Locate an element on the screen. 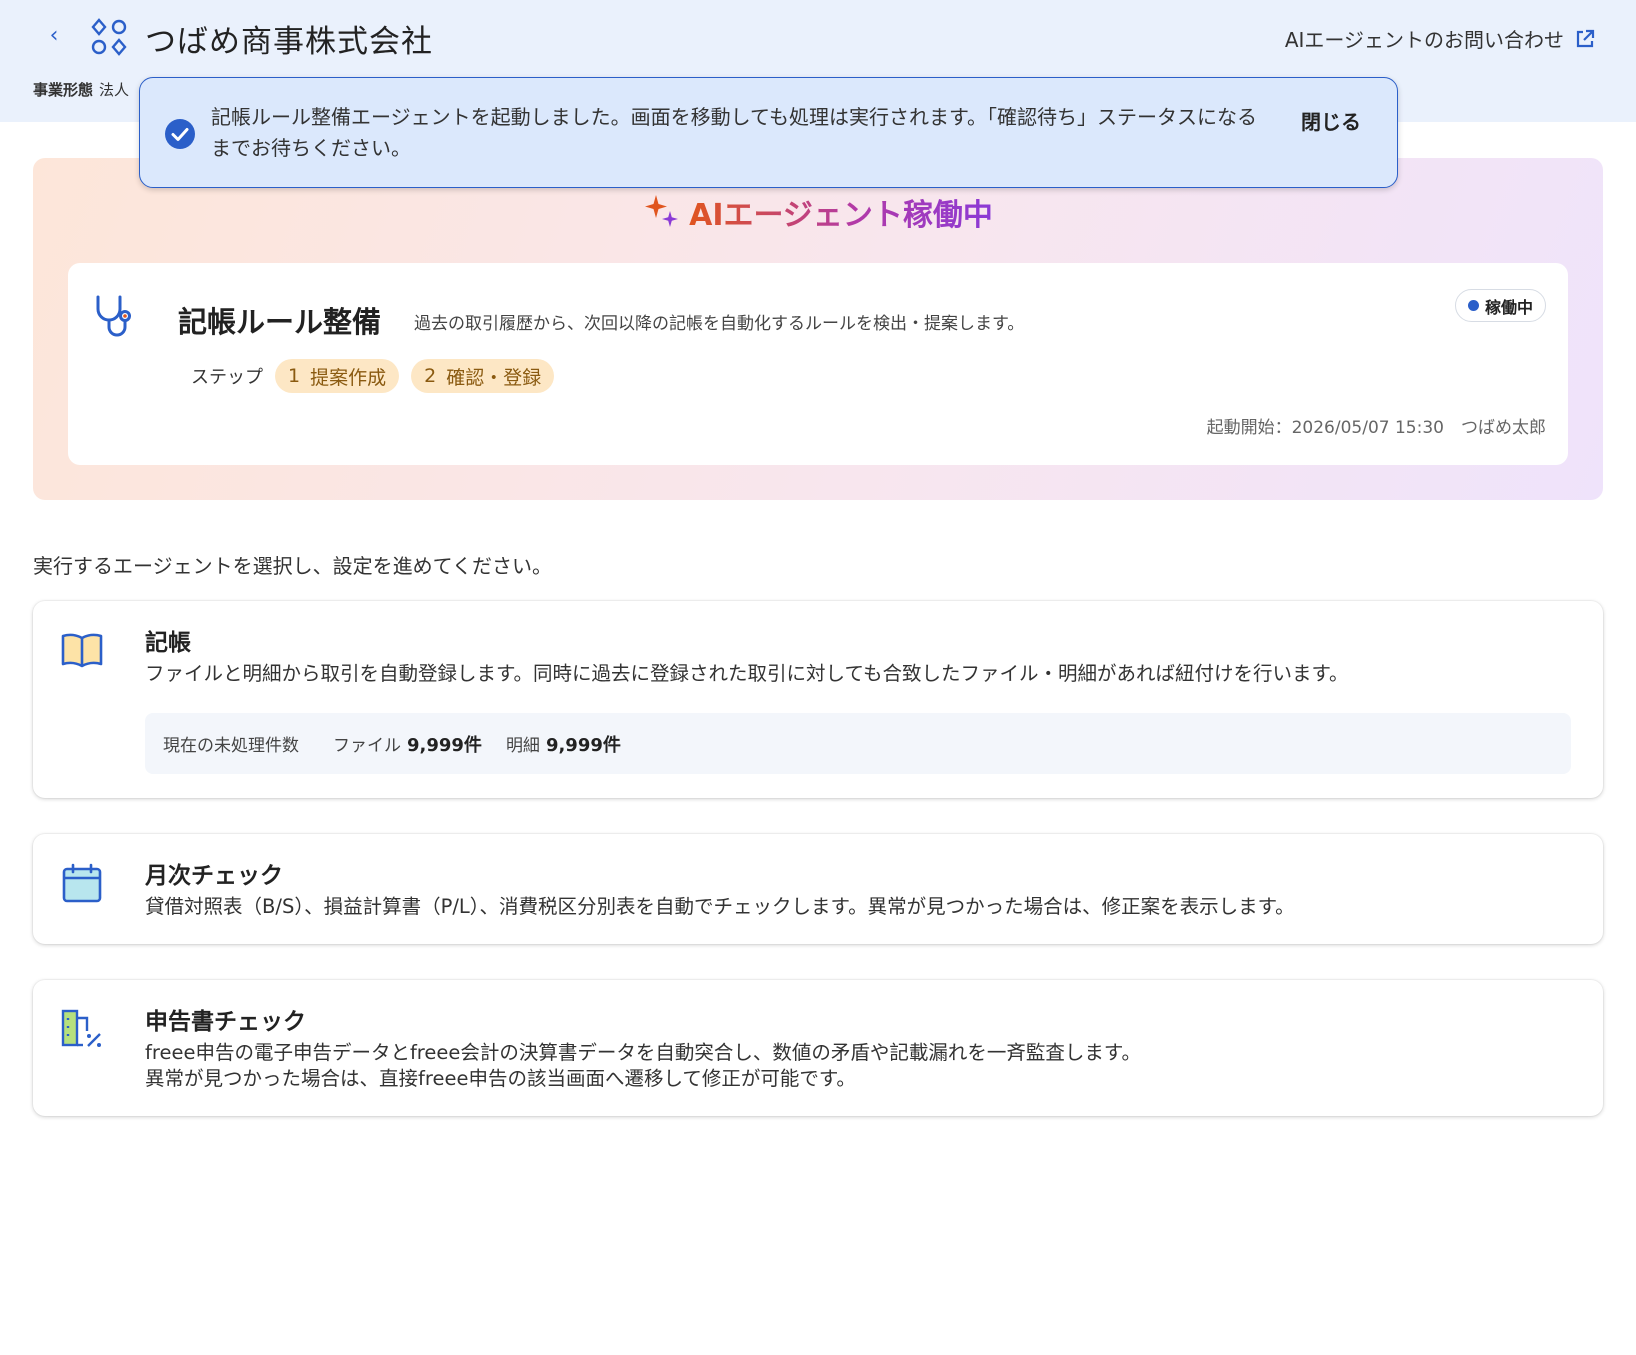  pending-file-count: 9,999件 is located at coordinates (444, 745).